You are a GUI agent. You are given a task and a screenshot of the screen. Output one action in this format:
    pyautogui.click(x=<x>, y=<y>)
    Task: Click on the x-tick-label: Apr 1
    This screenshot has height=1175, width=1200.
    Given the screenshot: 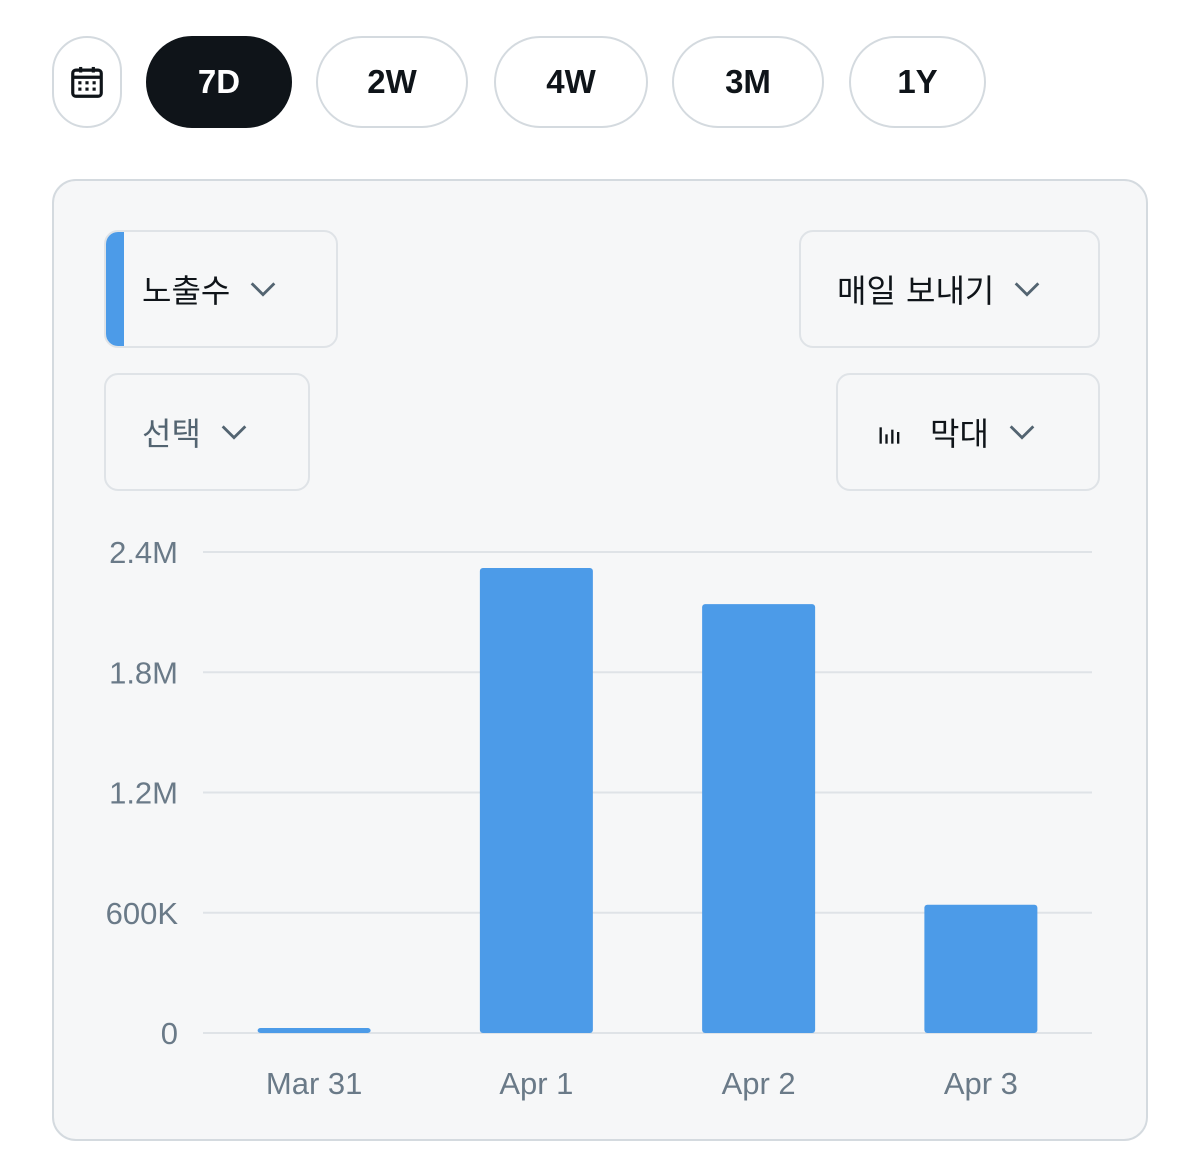 What is the action you would take?
    pyautogui.click(x=536, y=1083)
    